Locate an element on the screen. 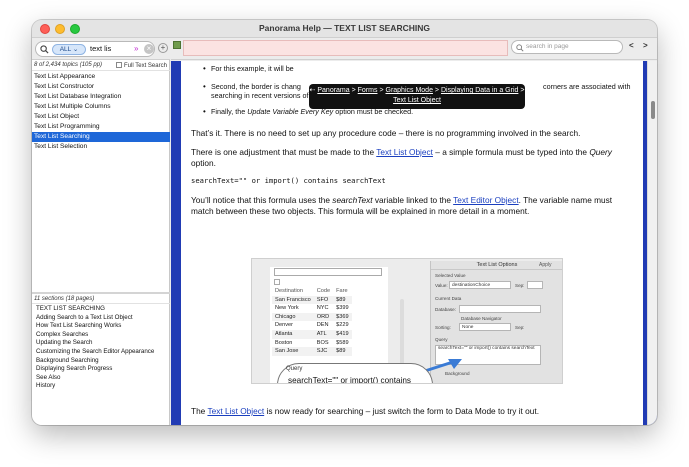 The height and width of the screenshot is (467, 689). paragraph-text: option. is located at coordinates (203, 162).